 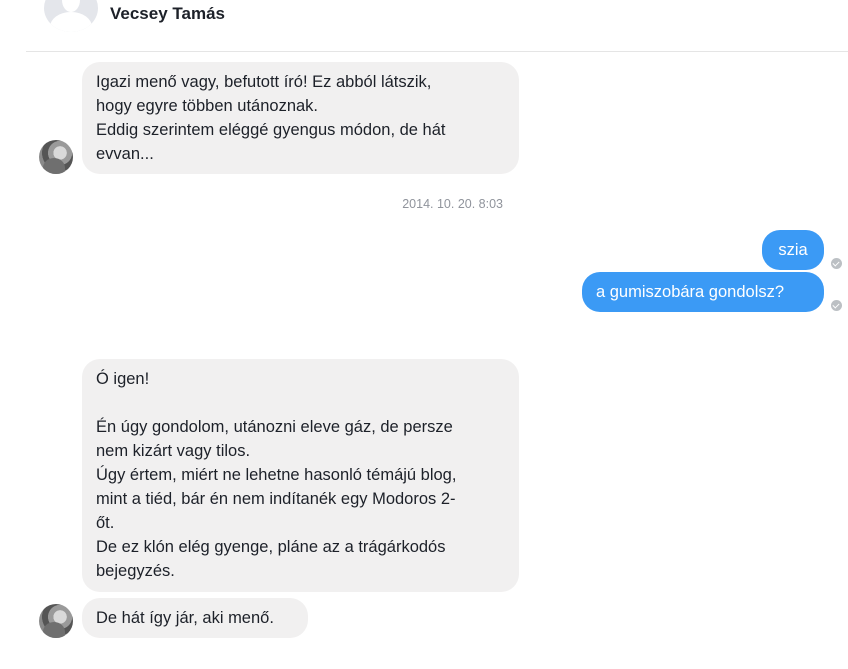 What do you see at coordinates (424, 26) in the screenshot?
I see `conversation-header: Vecsey Tamás` at bounding box center [424, 26].